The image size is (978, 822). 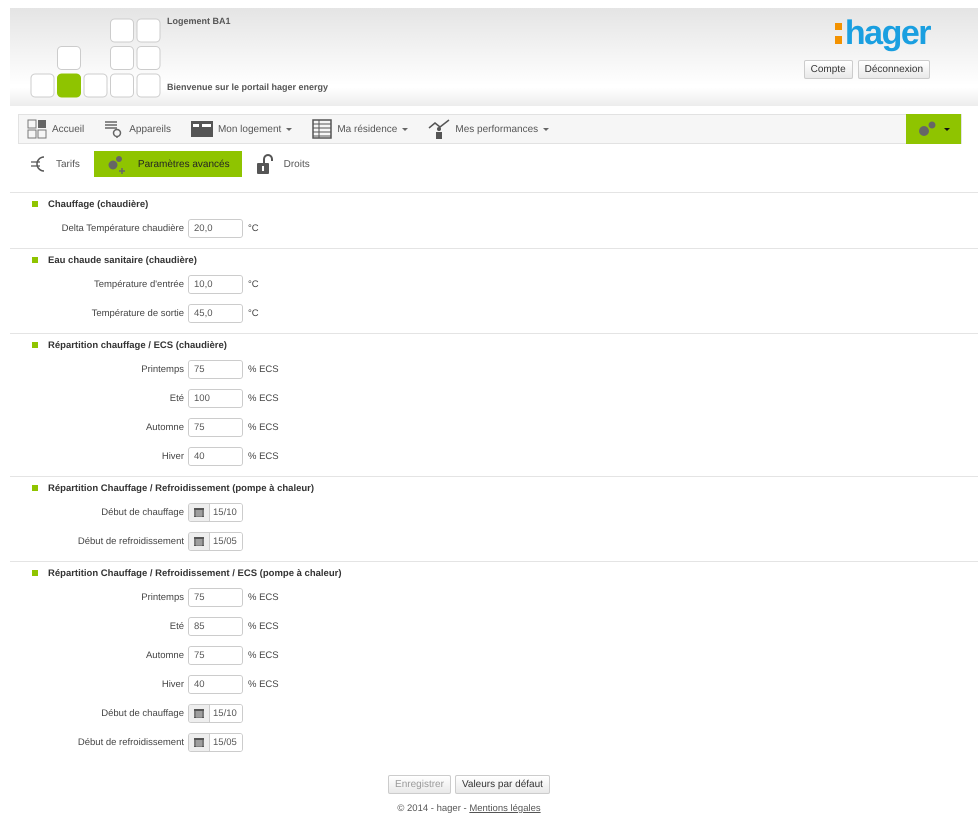 I want to click on panel-icon, so click(x=201, y=129).